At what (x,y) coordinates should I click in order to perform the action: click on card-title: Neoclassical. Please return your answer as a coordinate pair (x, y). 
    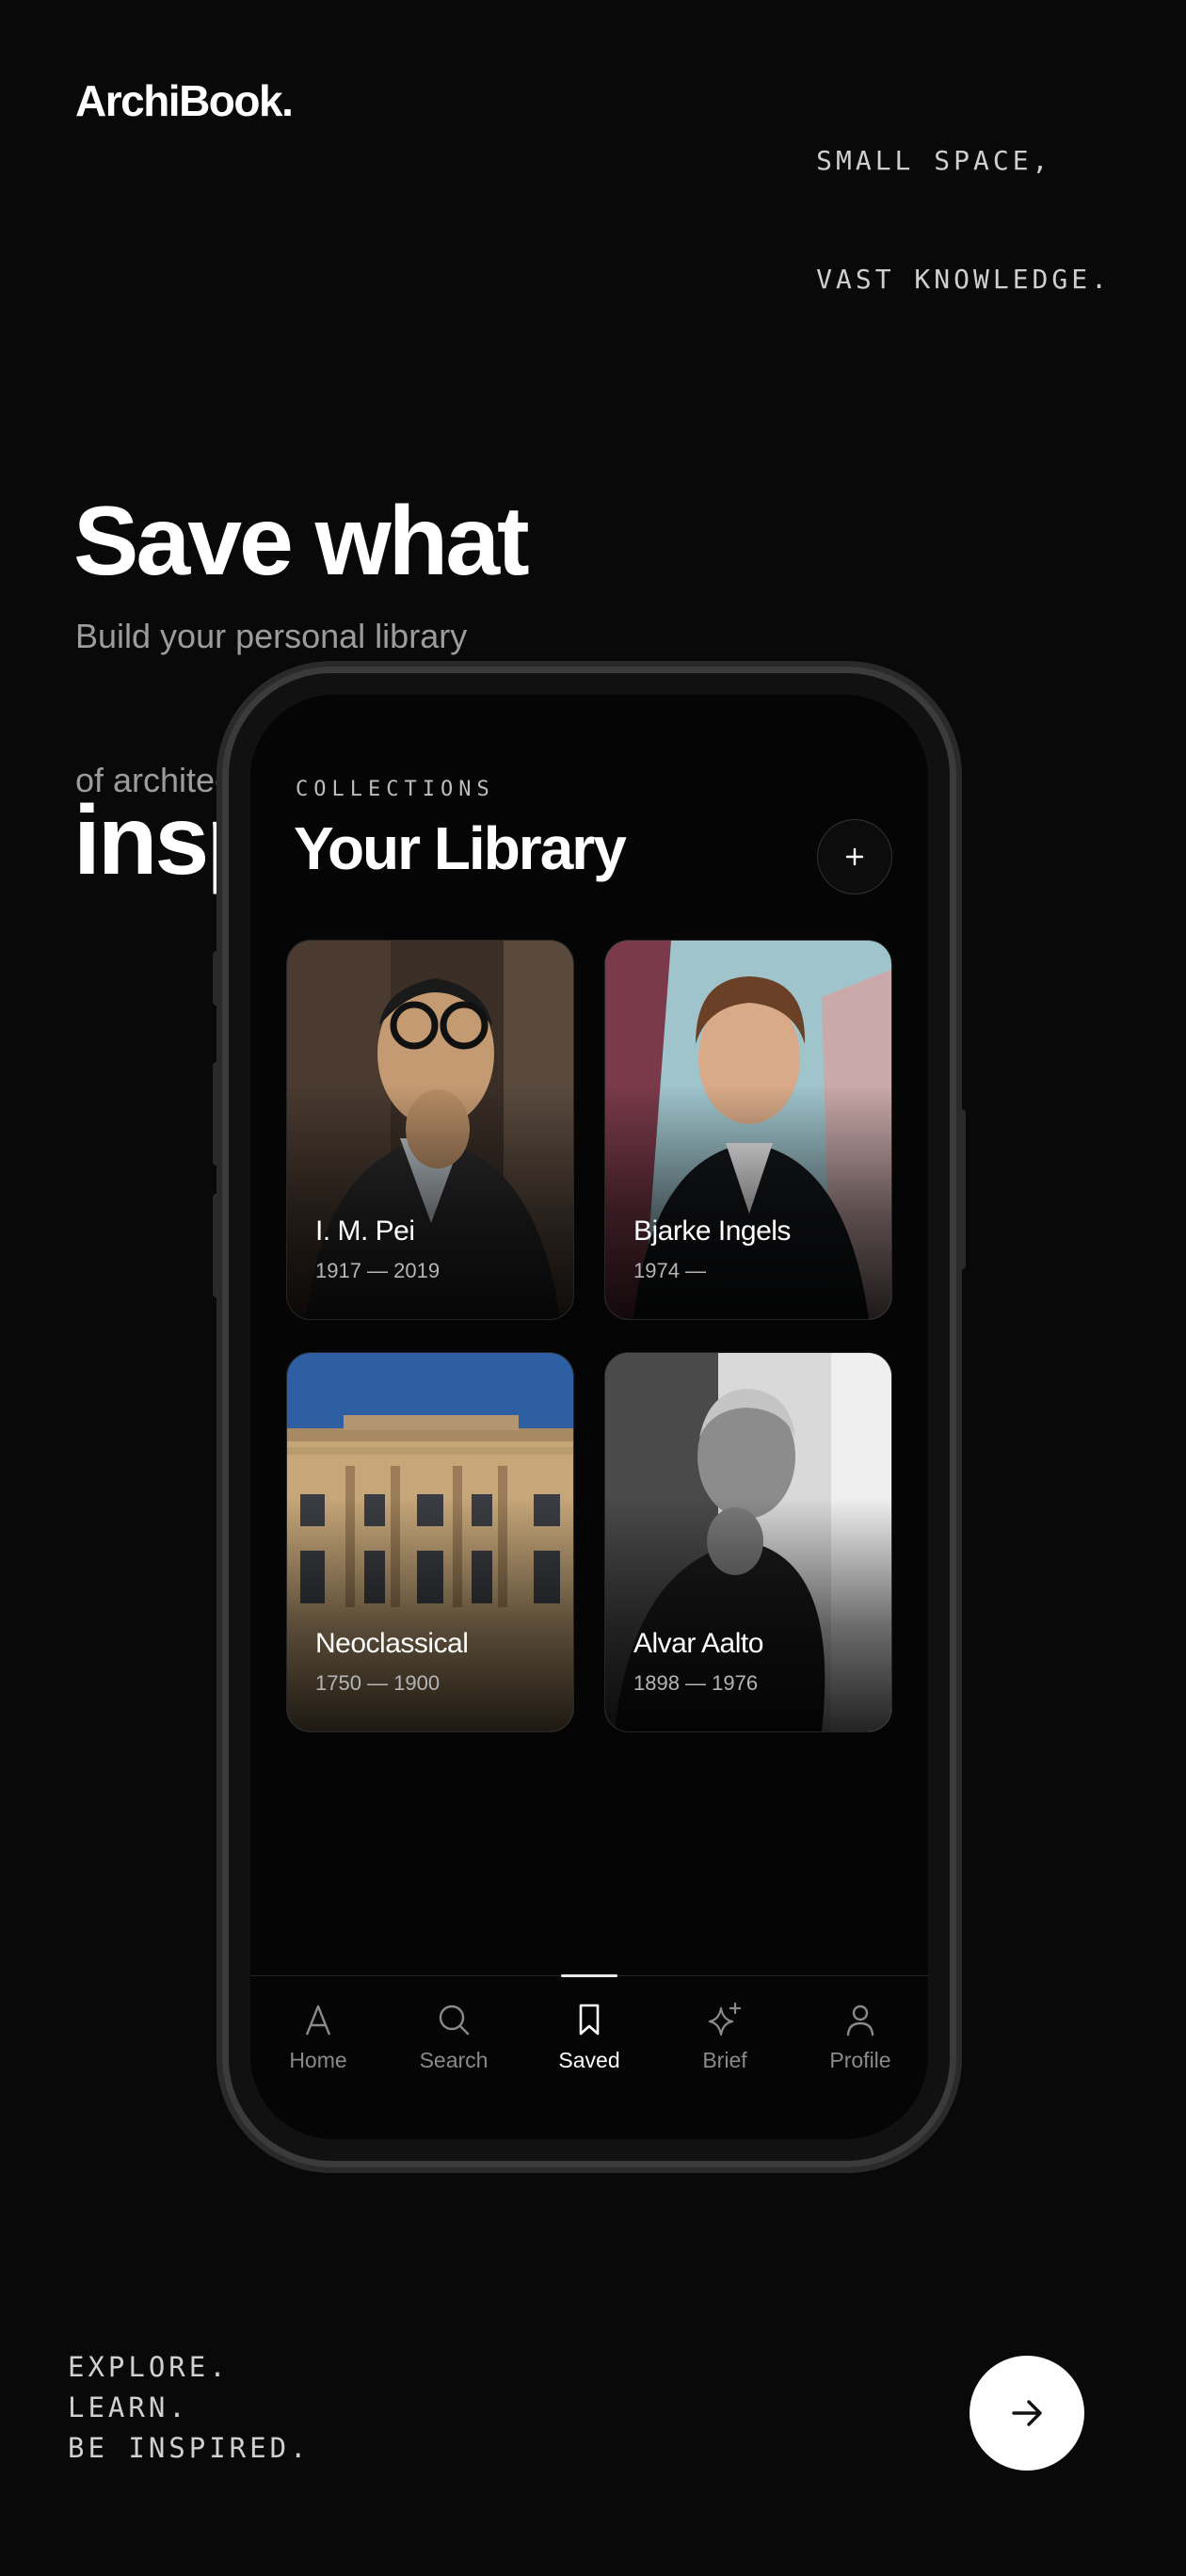
    Looking at the image, I should click on (392, 1643).